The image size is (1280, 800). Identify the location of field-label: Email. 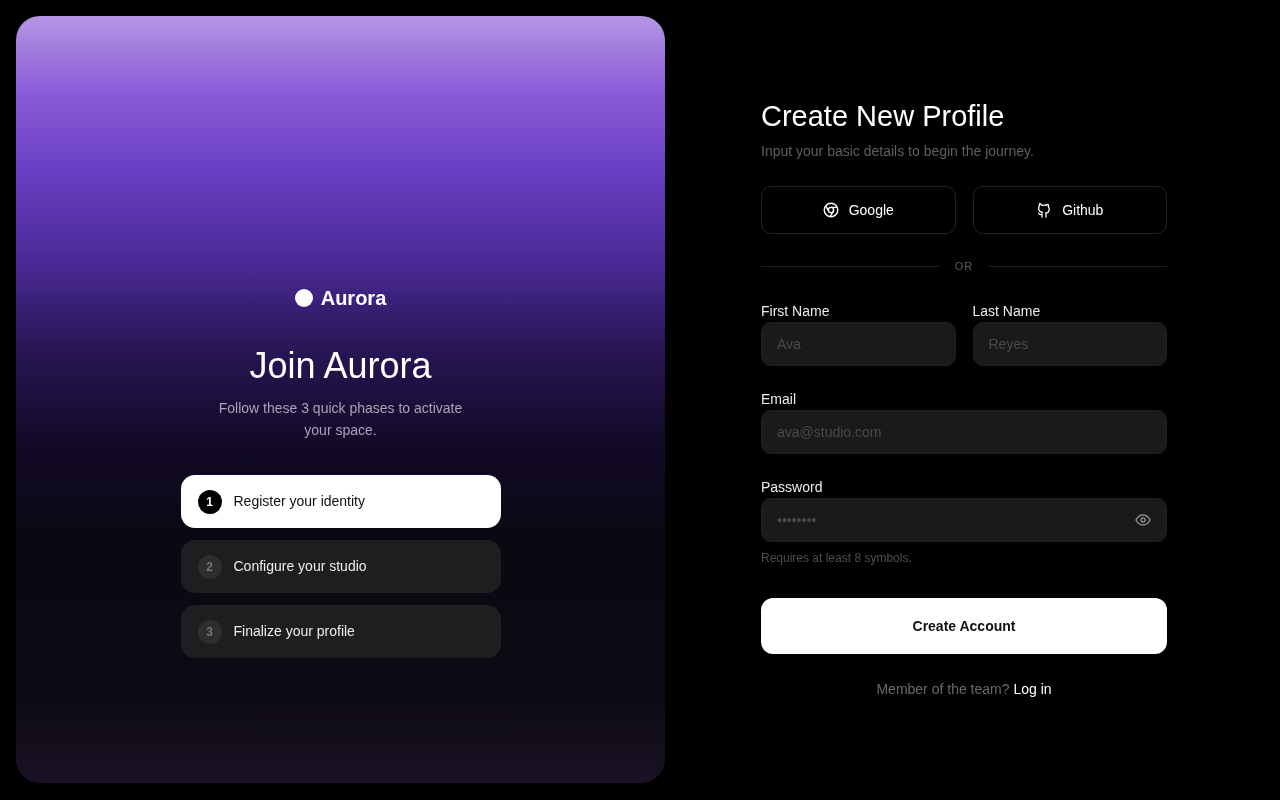
(779, 399).